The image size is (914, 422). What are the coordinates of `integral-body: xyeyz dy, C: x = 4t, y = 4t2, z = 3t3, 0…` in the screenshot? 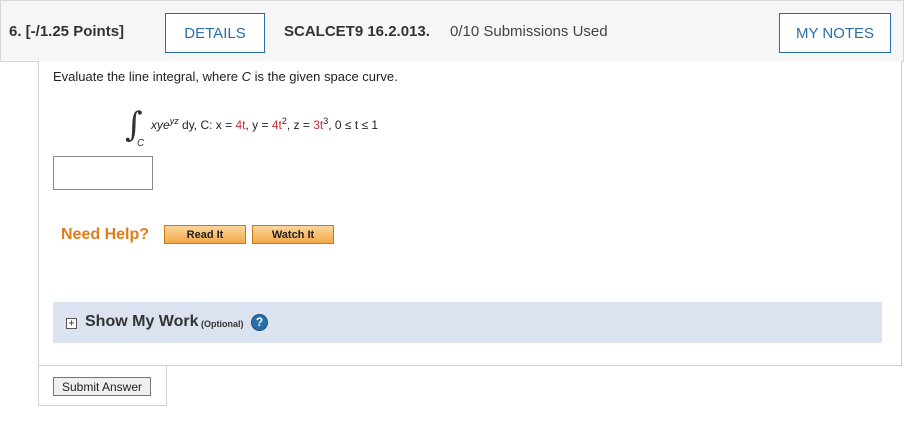 It's located at (264, 124).